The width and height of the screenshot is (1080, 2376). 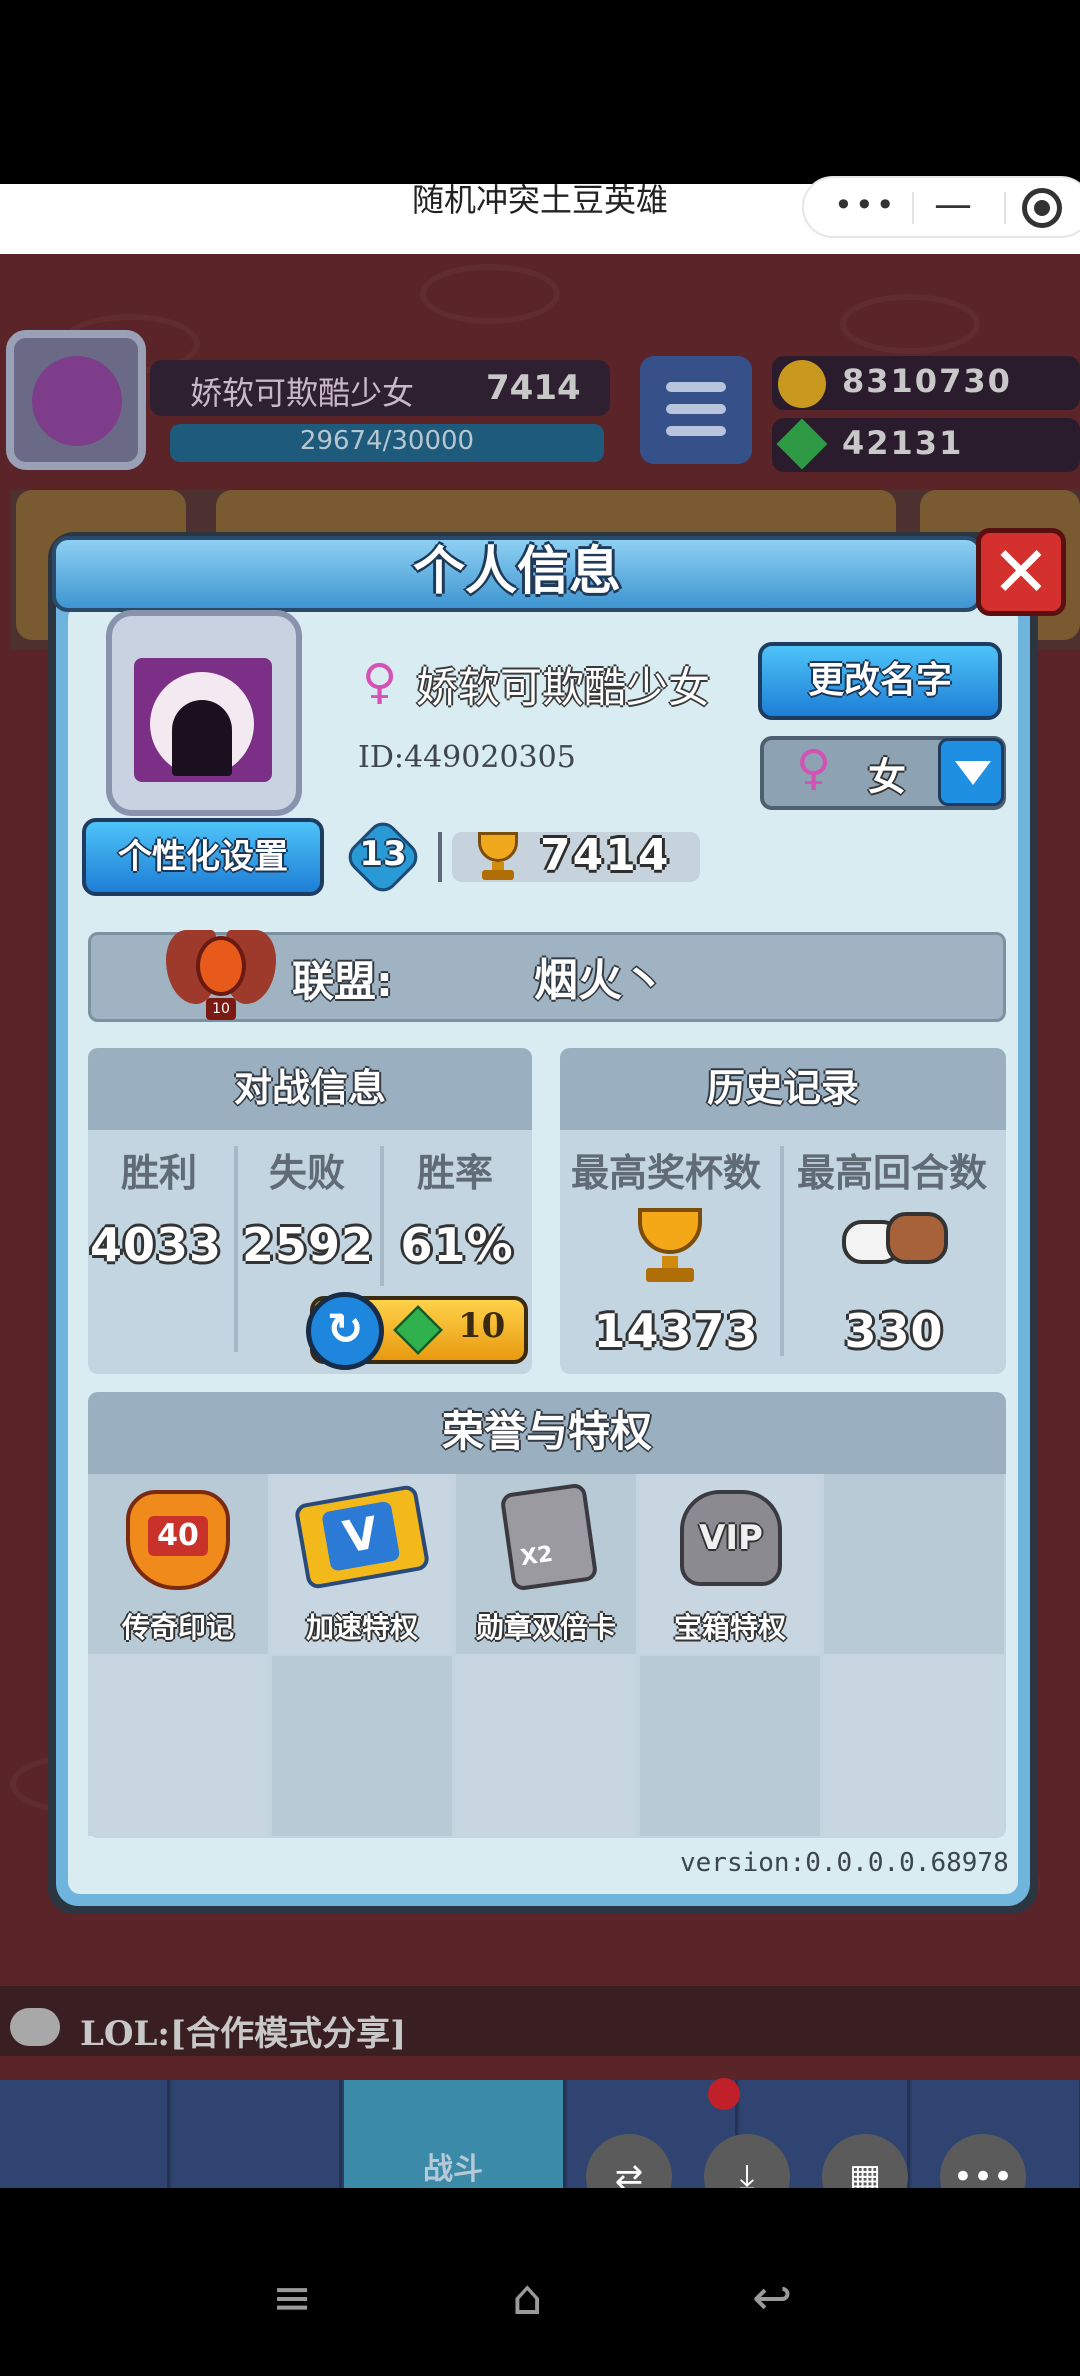 I want to click on wins-value: 4033, so click(x=156, y=1245).